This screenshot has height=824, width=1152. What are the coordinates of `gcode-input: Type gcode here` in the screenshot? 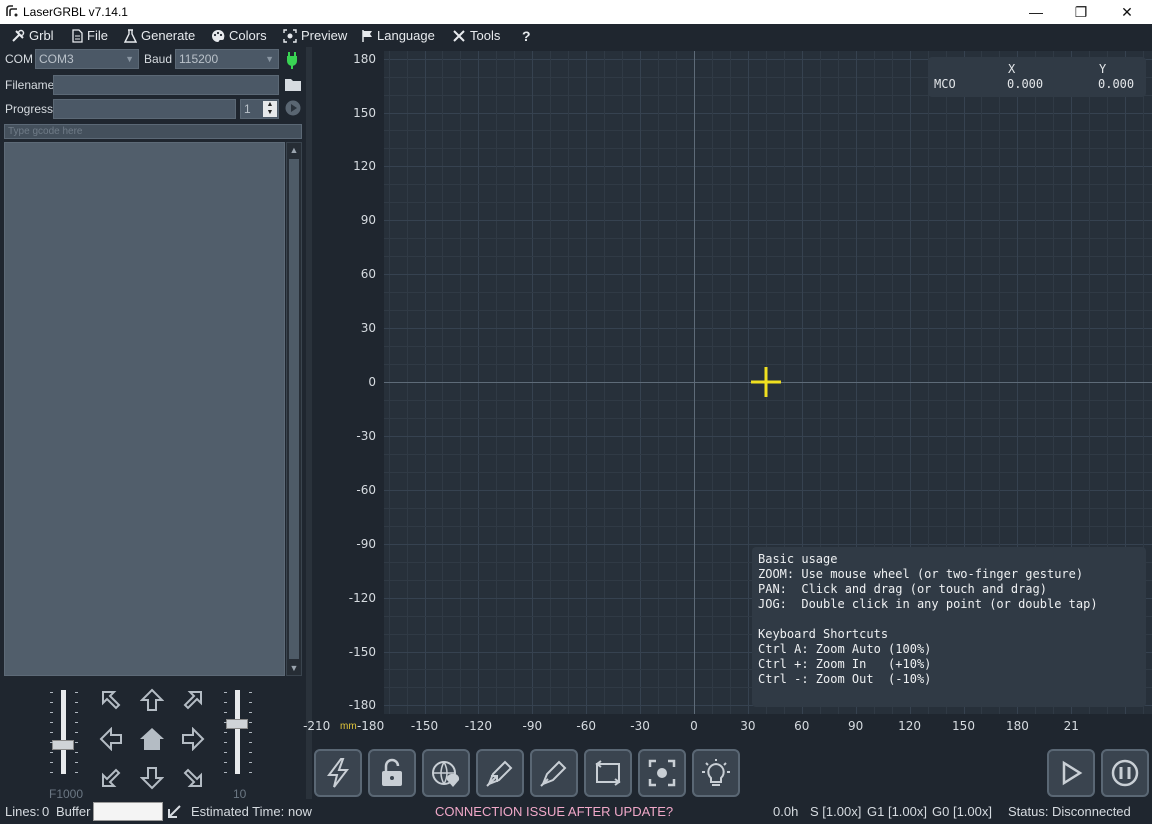 It's located at (153, 131).